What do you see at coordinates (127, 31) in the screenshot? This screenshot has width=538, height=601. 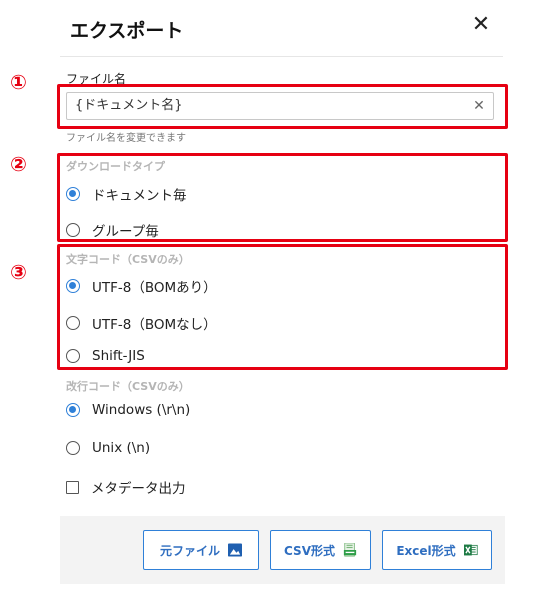 I see `dialog-title: エクスポート` at bounding box center [127, 31].